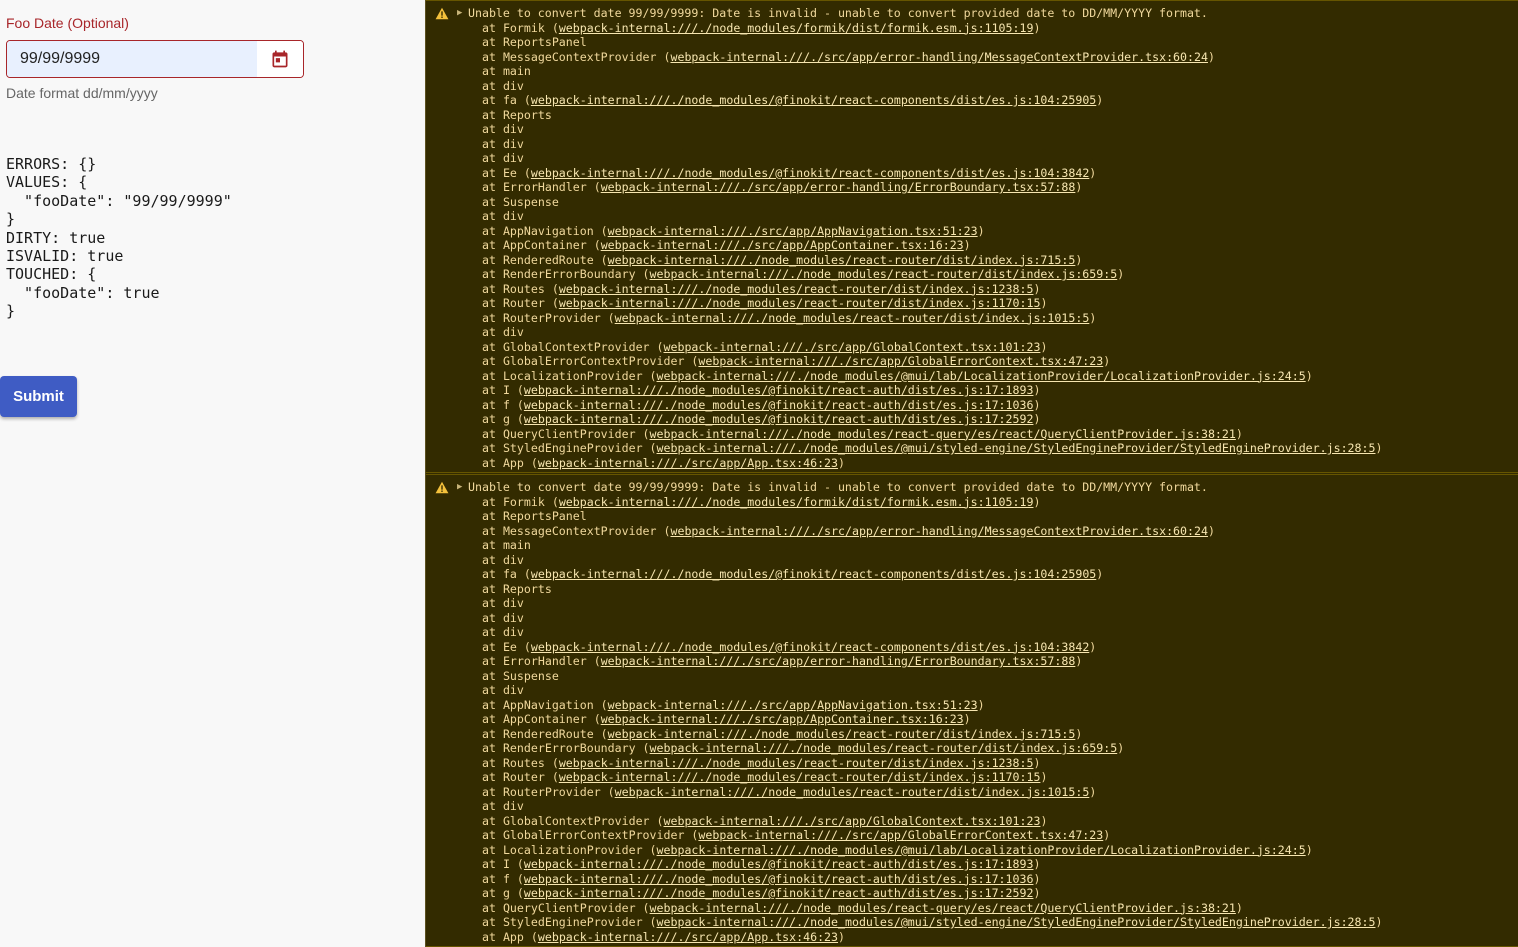 This screenshot has height=947, width=1518. I want to click on stack-frame-function: Router, so click(523, 777).